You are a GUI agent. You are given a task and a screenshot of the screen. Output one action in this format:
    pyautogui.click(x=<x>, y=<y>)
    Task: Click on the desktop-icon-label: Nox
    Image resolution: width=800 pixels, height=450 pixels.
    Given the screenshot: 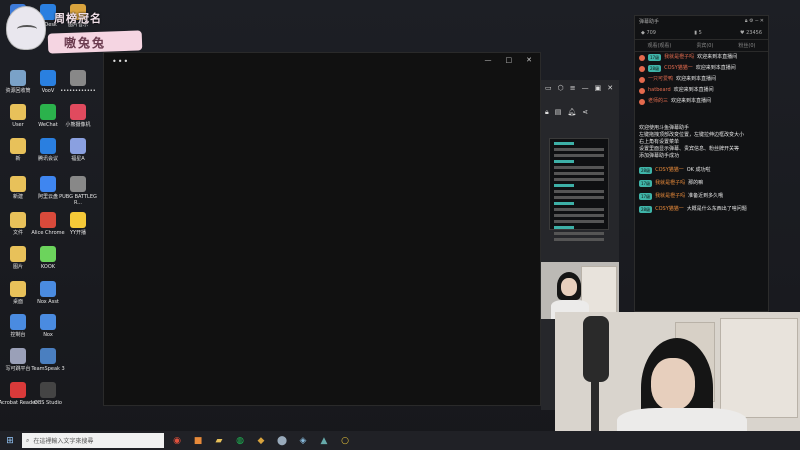 What is the action you would take?
    pyautogui.click(x=48, y=335)
    